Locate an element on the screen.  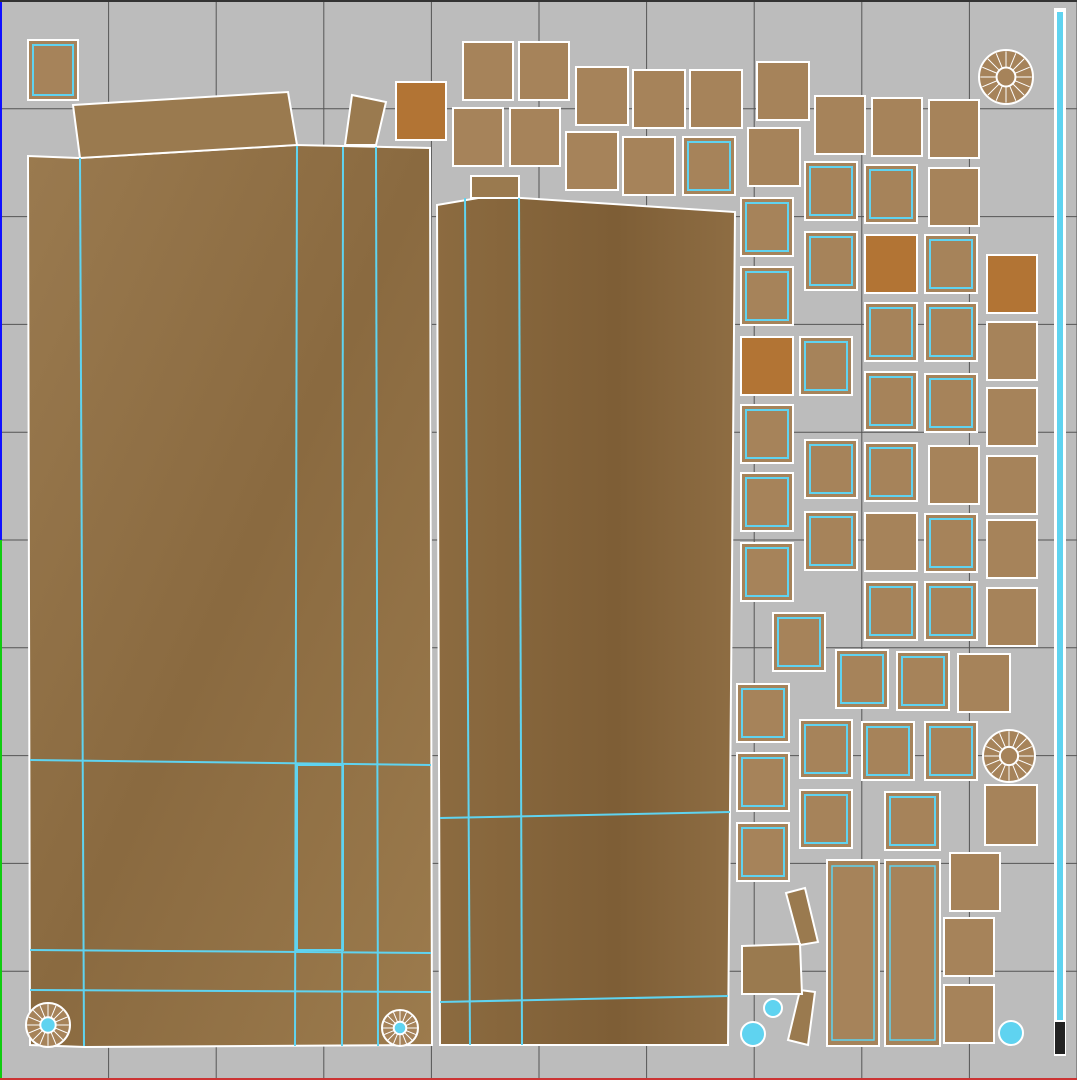
circle-outer is located at coordinates (773, 1008).